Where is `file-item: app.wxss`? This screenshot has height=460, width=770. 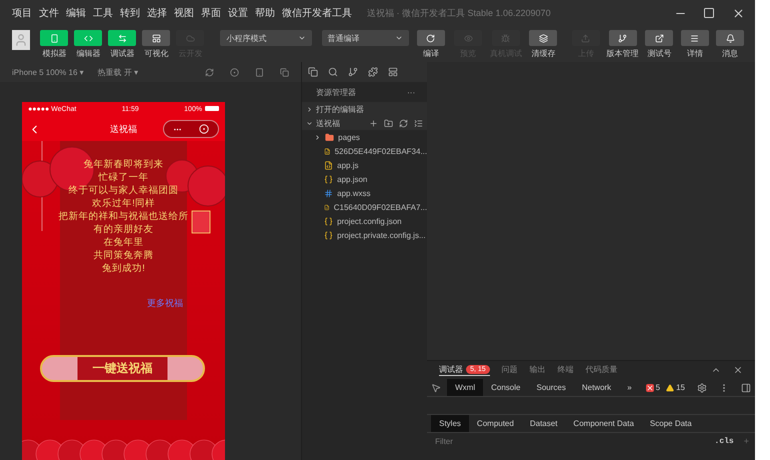 file-item: app.wxss is located at coordinates (365, 193).